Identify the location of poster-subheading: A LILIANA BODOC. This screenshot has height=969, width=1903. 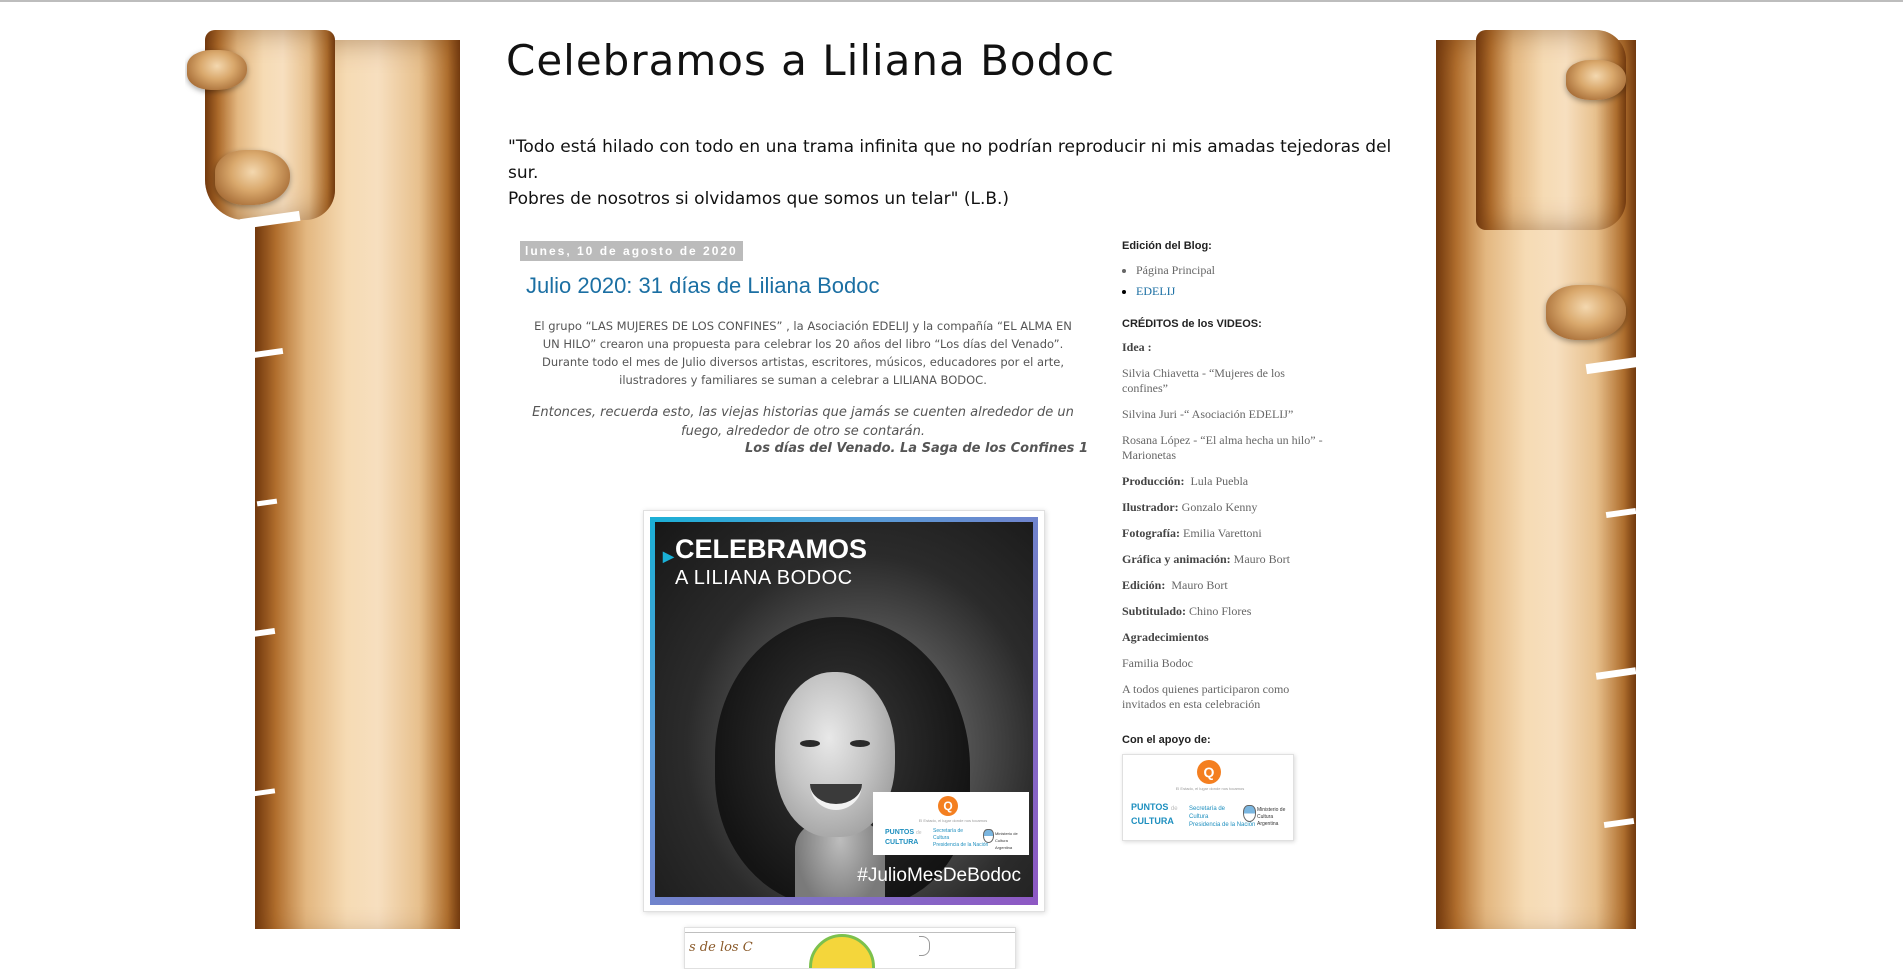
(764, 578).